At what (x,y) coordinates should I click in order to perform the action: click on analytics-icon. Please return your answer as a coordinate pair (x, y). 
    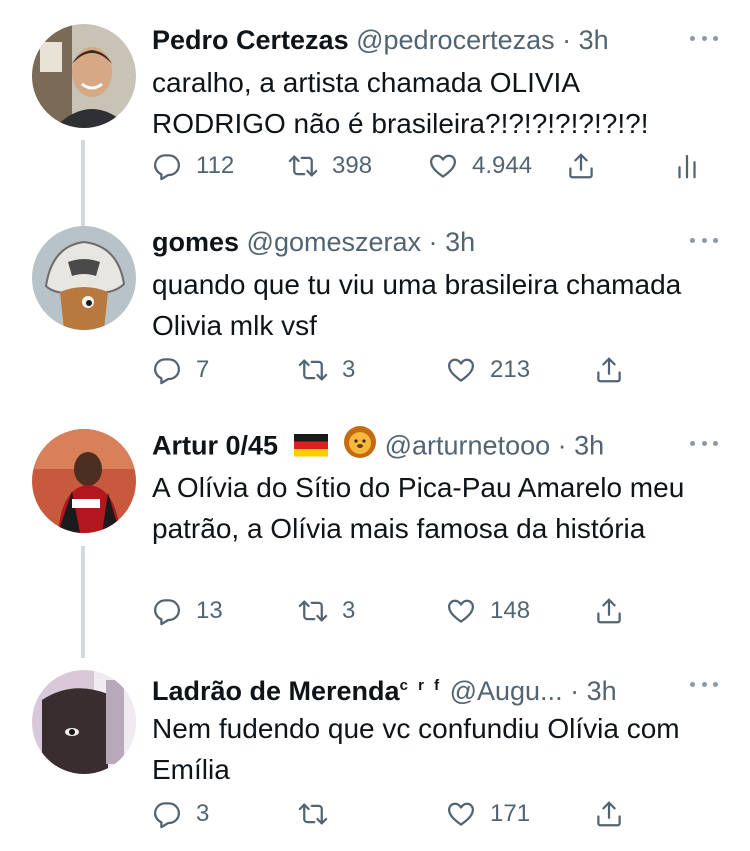
    Looking at the image, I should click on (687, 166).